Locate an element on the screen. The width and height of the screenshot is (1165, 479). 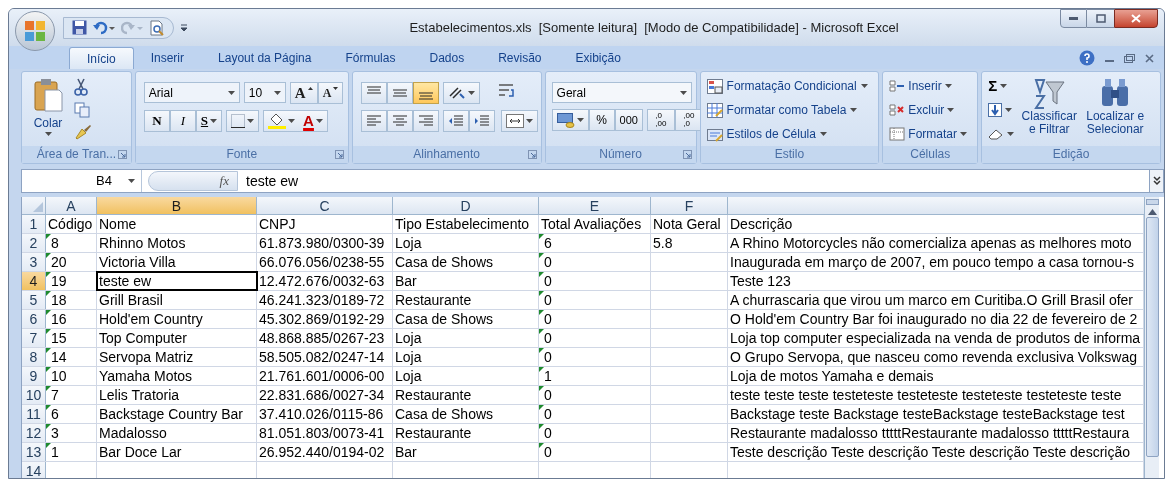
brush-icon is located at coordinates (83, 132).